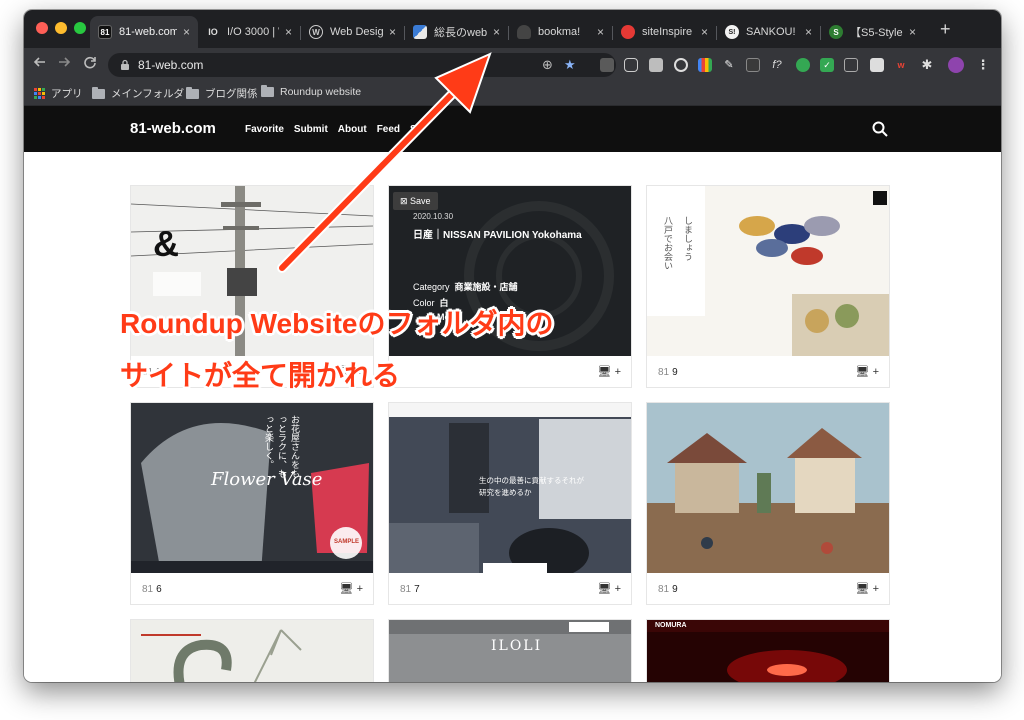 This screenshot has width=1024, height=720. What do you see at coordinates (337, 323) in the screenshot?
I see `annotation-text-line1: Roundup Websiteのフォルダ内の` at bounding box center [337, 323].